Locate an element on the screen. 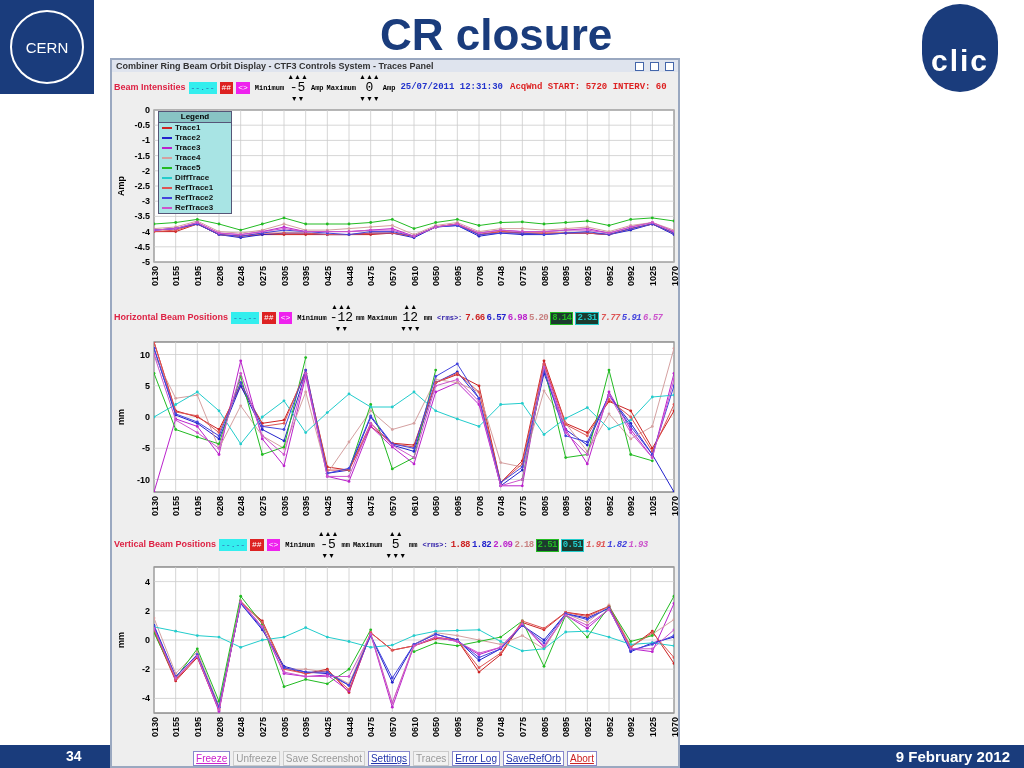 The height and width of the screenshot is (768, 1024). logo-text: clic is located at coordinates (959, 61).